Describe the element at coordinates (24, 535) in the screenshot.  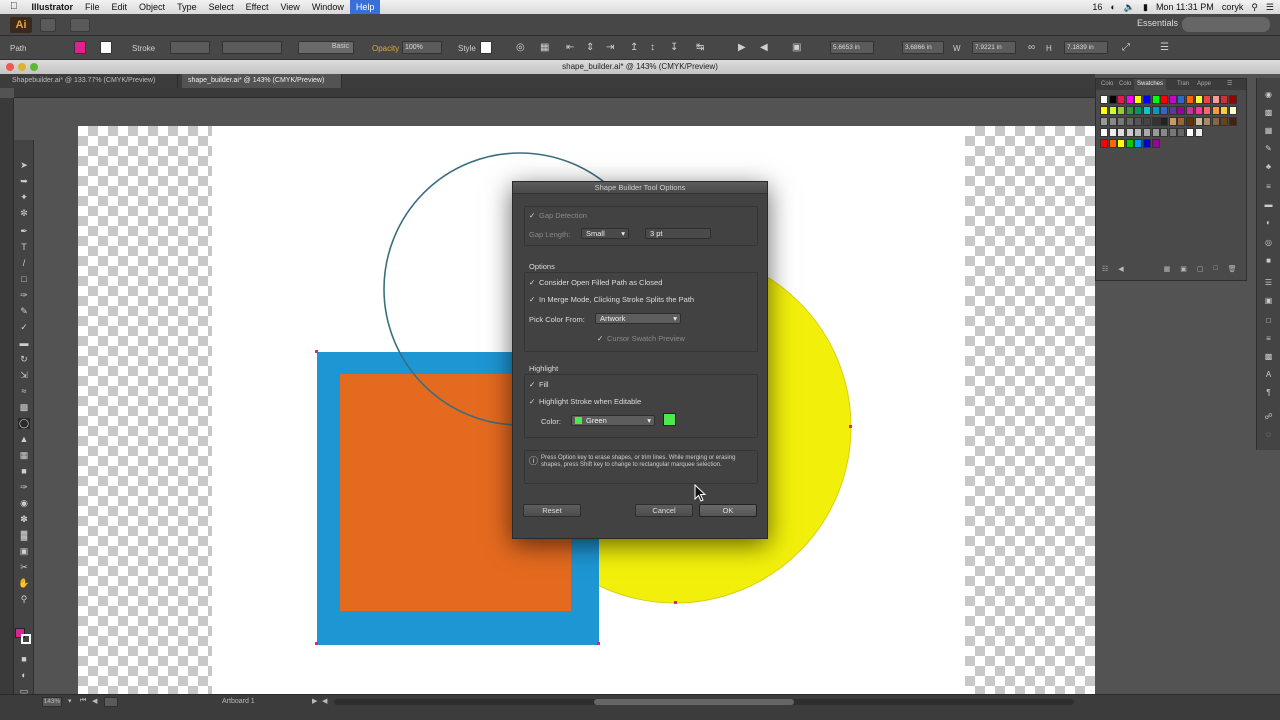
I see `graph-tool-icon: ▓` at that location.